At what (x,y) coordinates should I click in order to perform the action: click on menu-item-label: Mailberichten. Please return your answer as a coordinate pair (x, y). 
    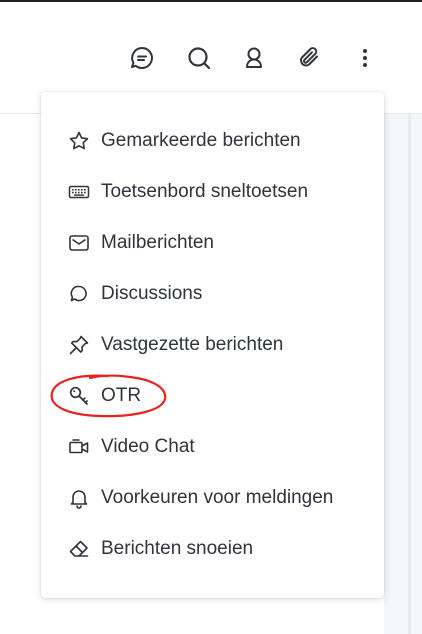
    Looking at the image, I should click on (157, 242).